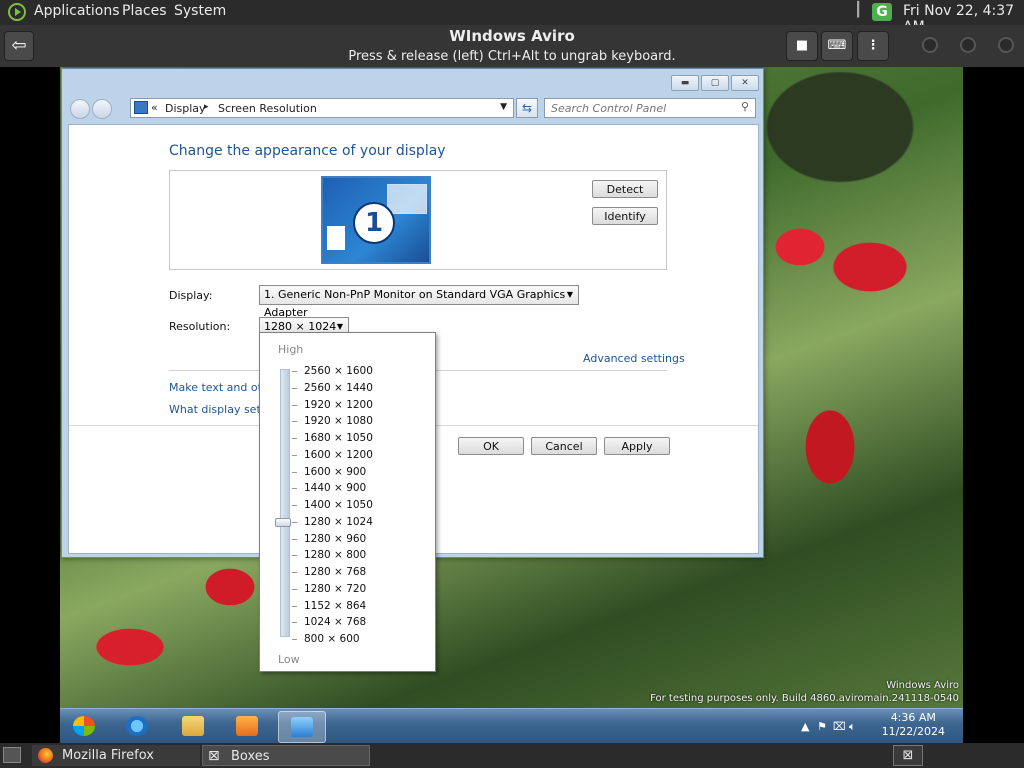  What do you see at coordinates (17, 12) in the screenshot?
I see `gnome-menu-icon` at bounding box center [17, 12].